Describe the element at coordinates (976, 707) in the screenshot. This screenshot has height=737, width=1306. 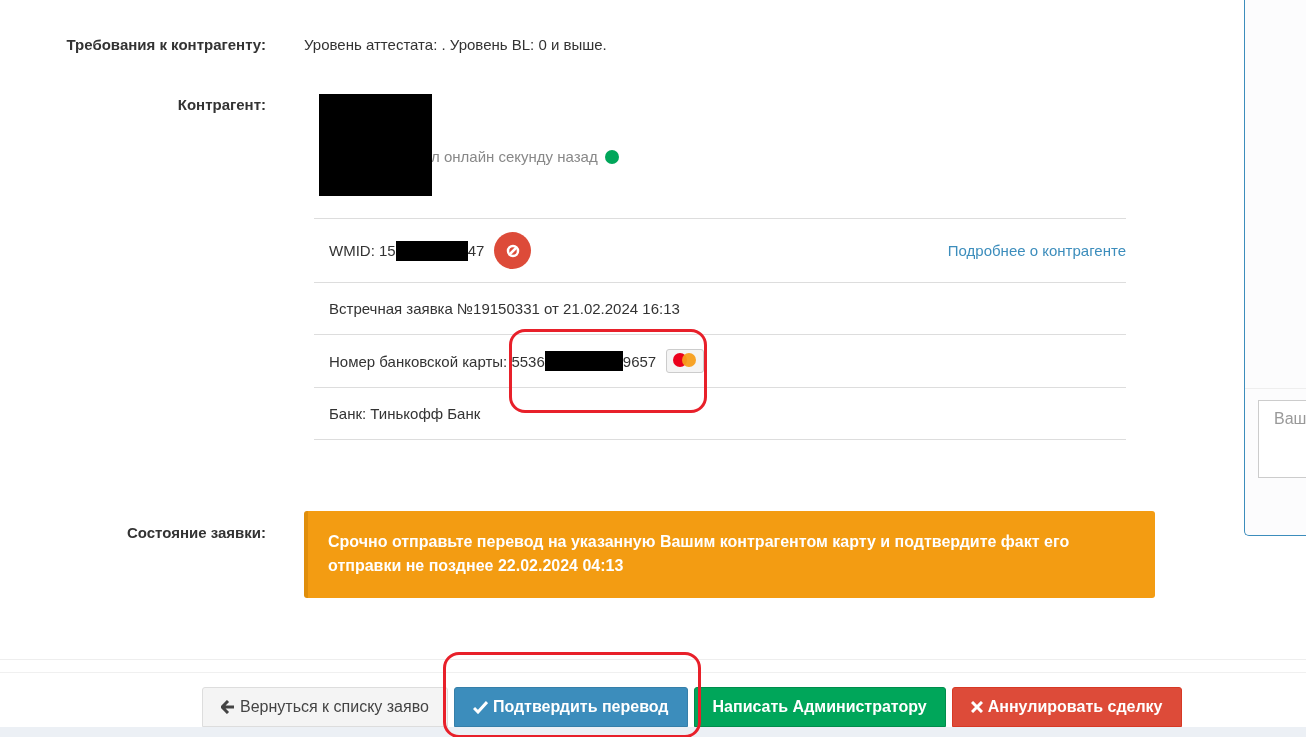
I see `close-icon` at that location.